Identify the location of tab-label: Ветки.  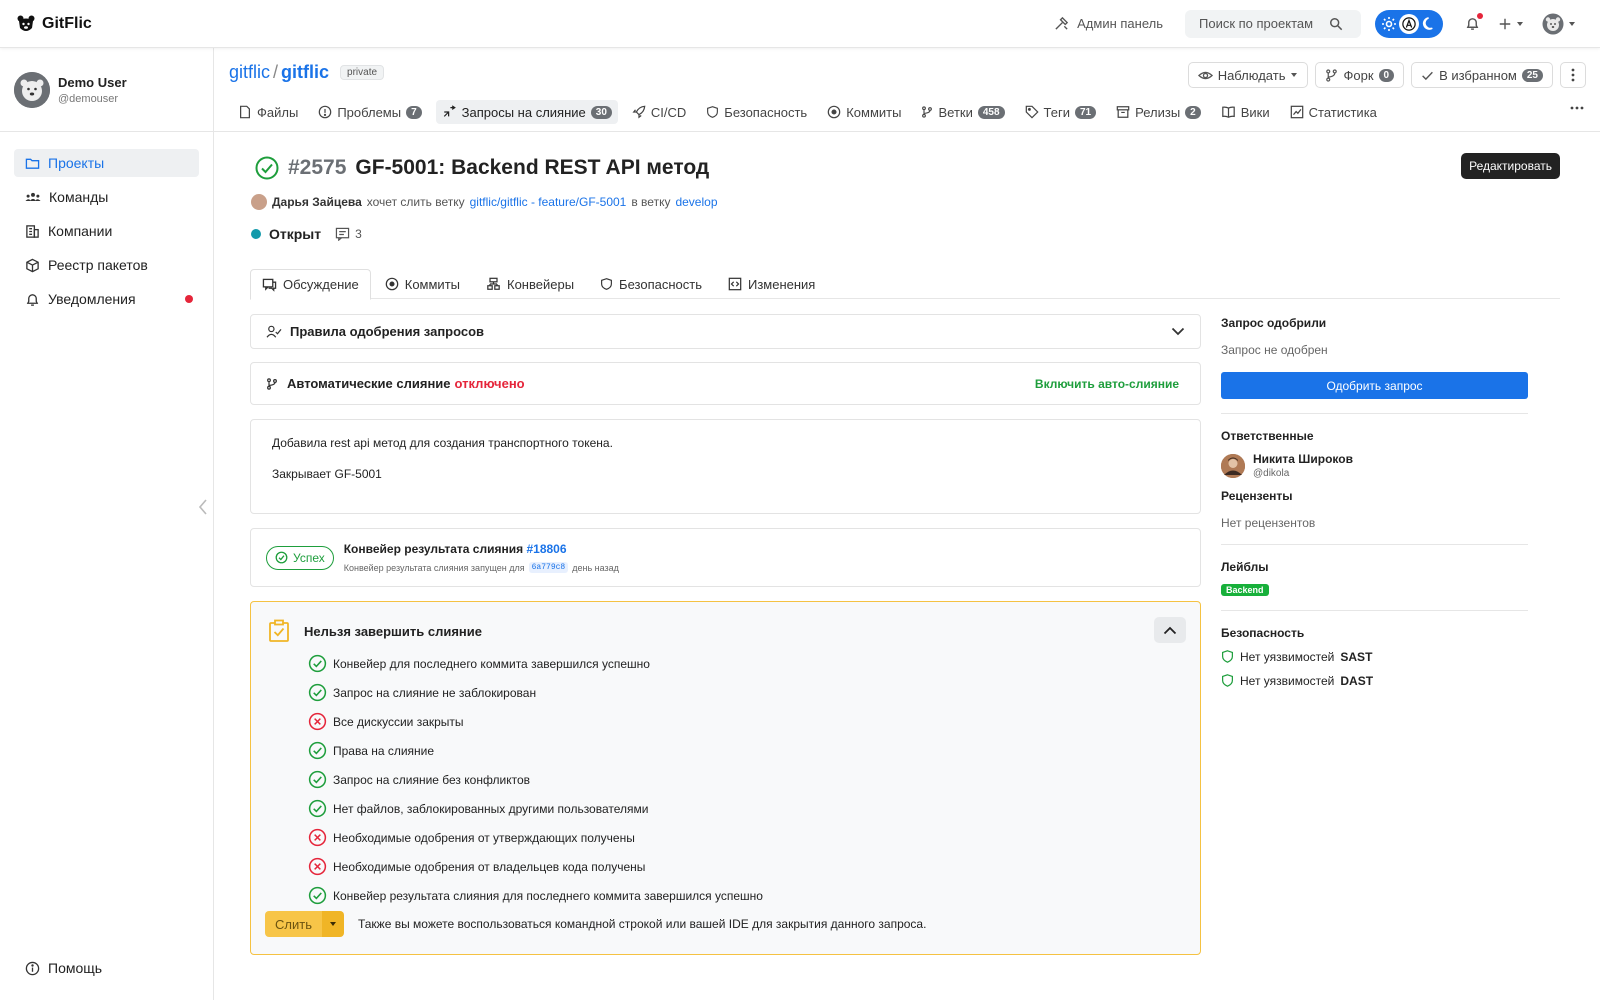
(955, 112).